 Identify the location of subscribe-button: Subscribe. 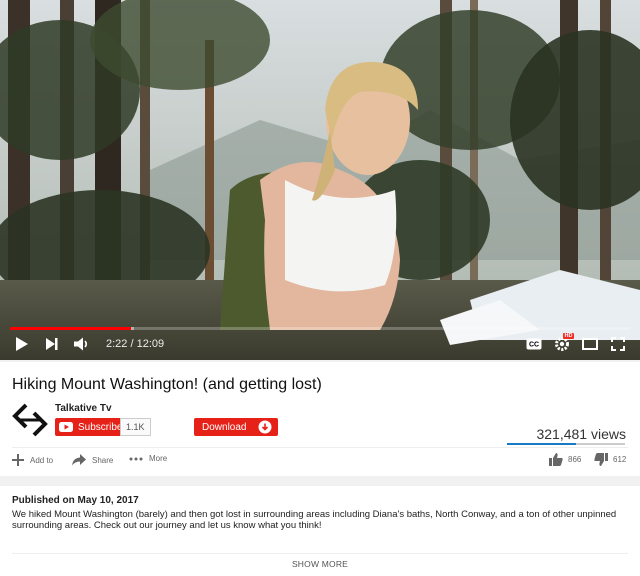
(92, 427).